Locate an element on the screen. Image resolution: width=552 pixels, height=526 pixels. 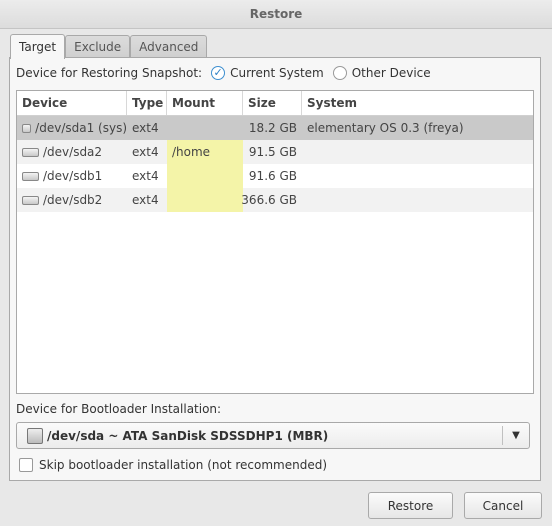
tab-label: Advanced is located at coordinates (169, 47).